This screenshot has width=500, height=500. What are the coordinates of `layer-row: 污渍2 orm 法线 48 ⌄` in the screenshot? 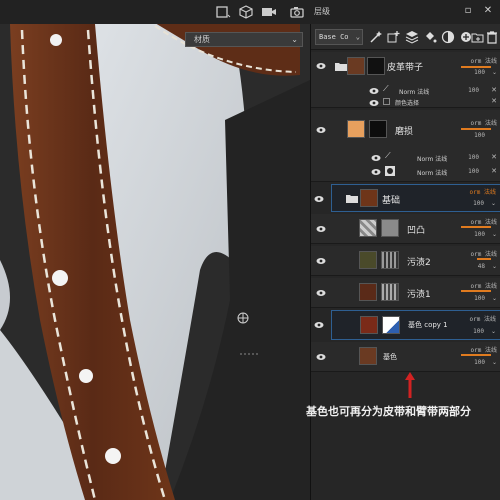 It's located at (405, 261).